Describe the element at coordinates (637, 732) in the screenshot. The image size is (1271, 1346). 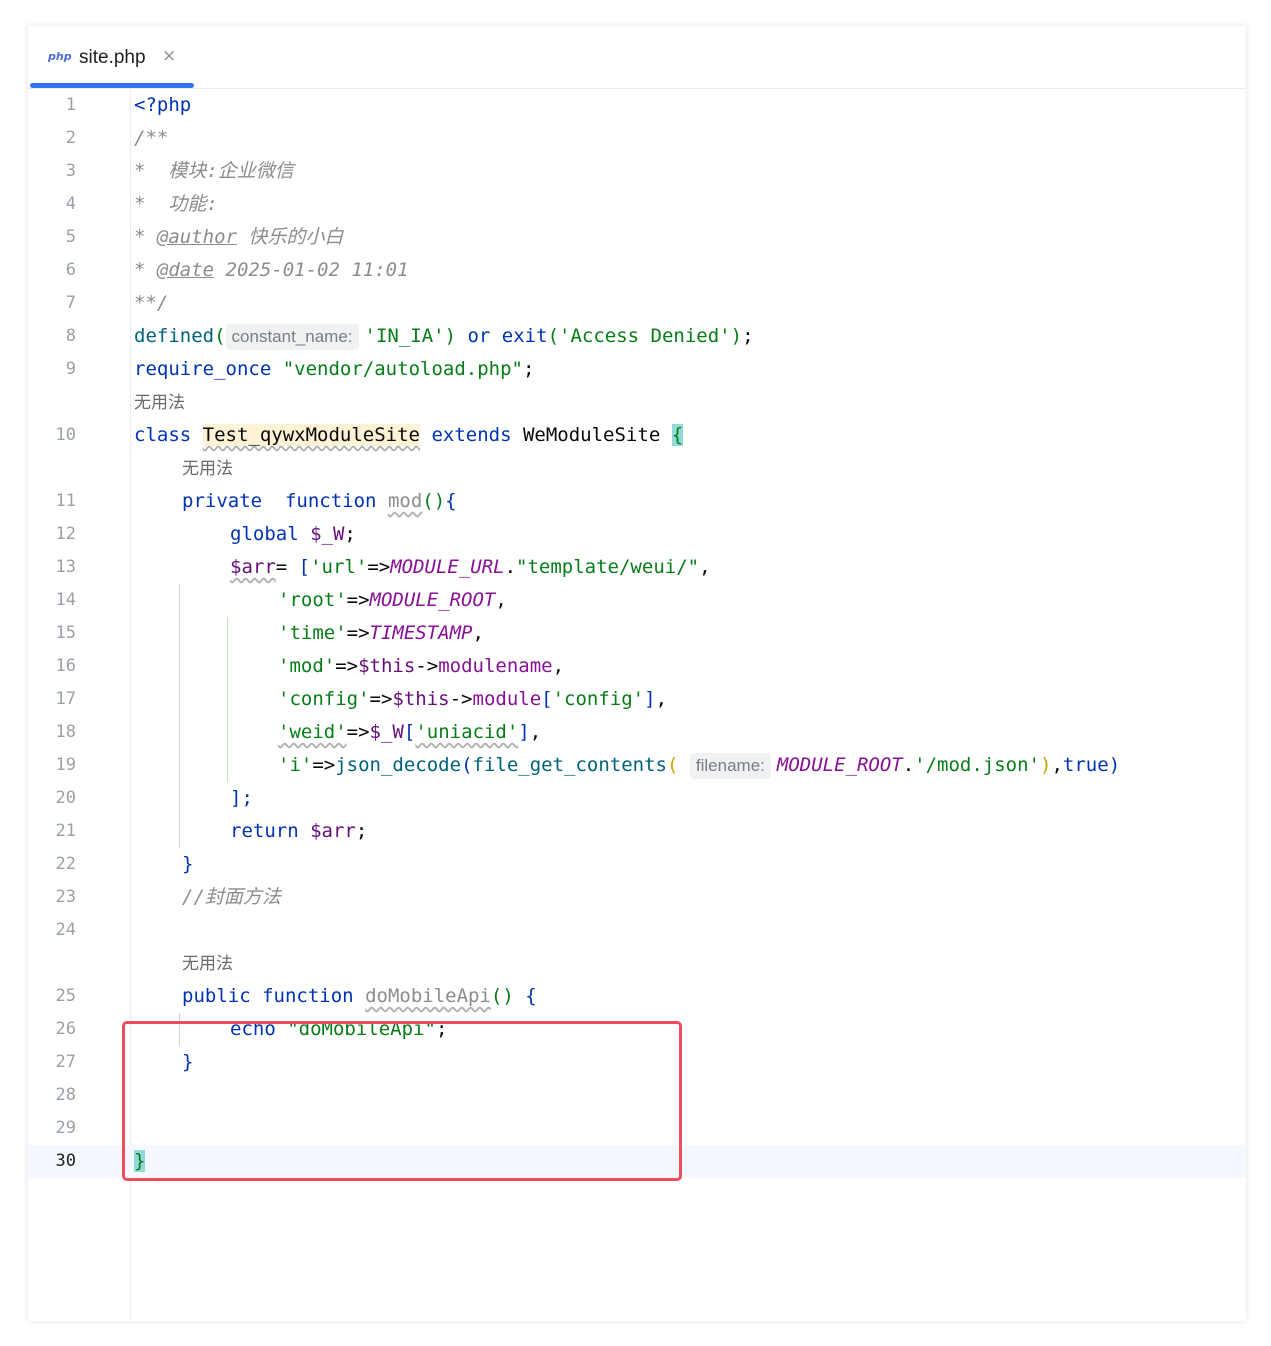
I see `code-line-18: 18 'weid'=>$_W['uniacid'],` at that location.